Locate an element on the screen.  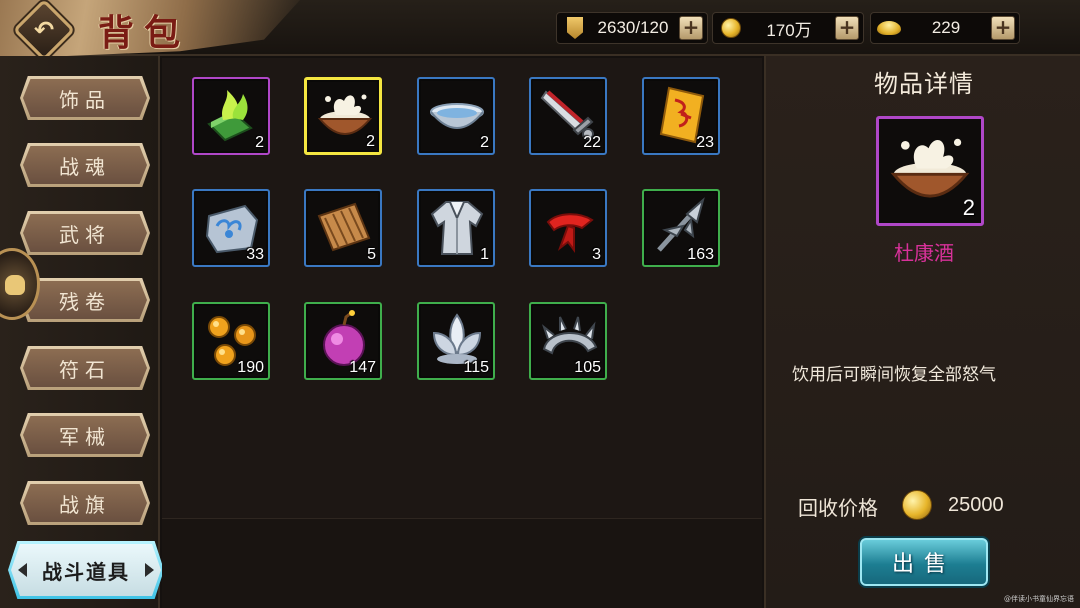
tab-battle-items: 战斗道具 is located at coordinates (86, 570).